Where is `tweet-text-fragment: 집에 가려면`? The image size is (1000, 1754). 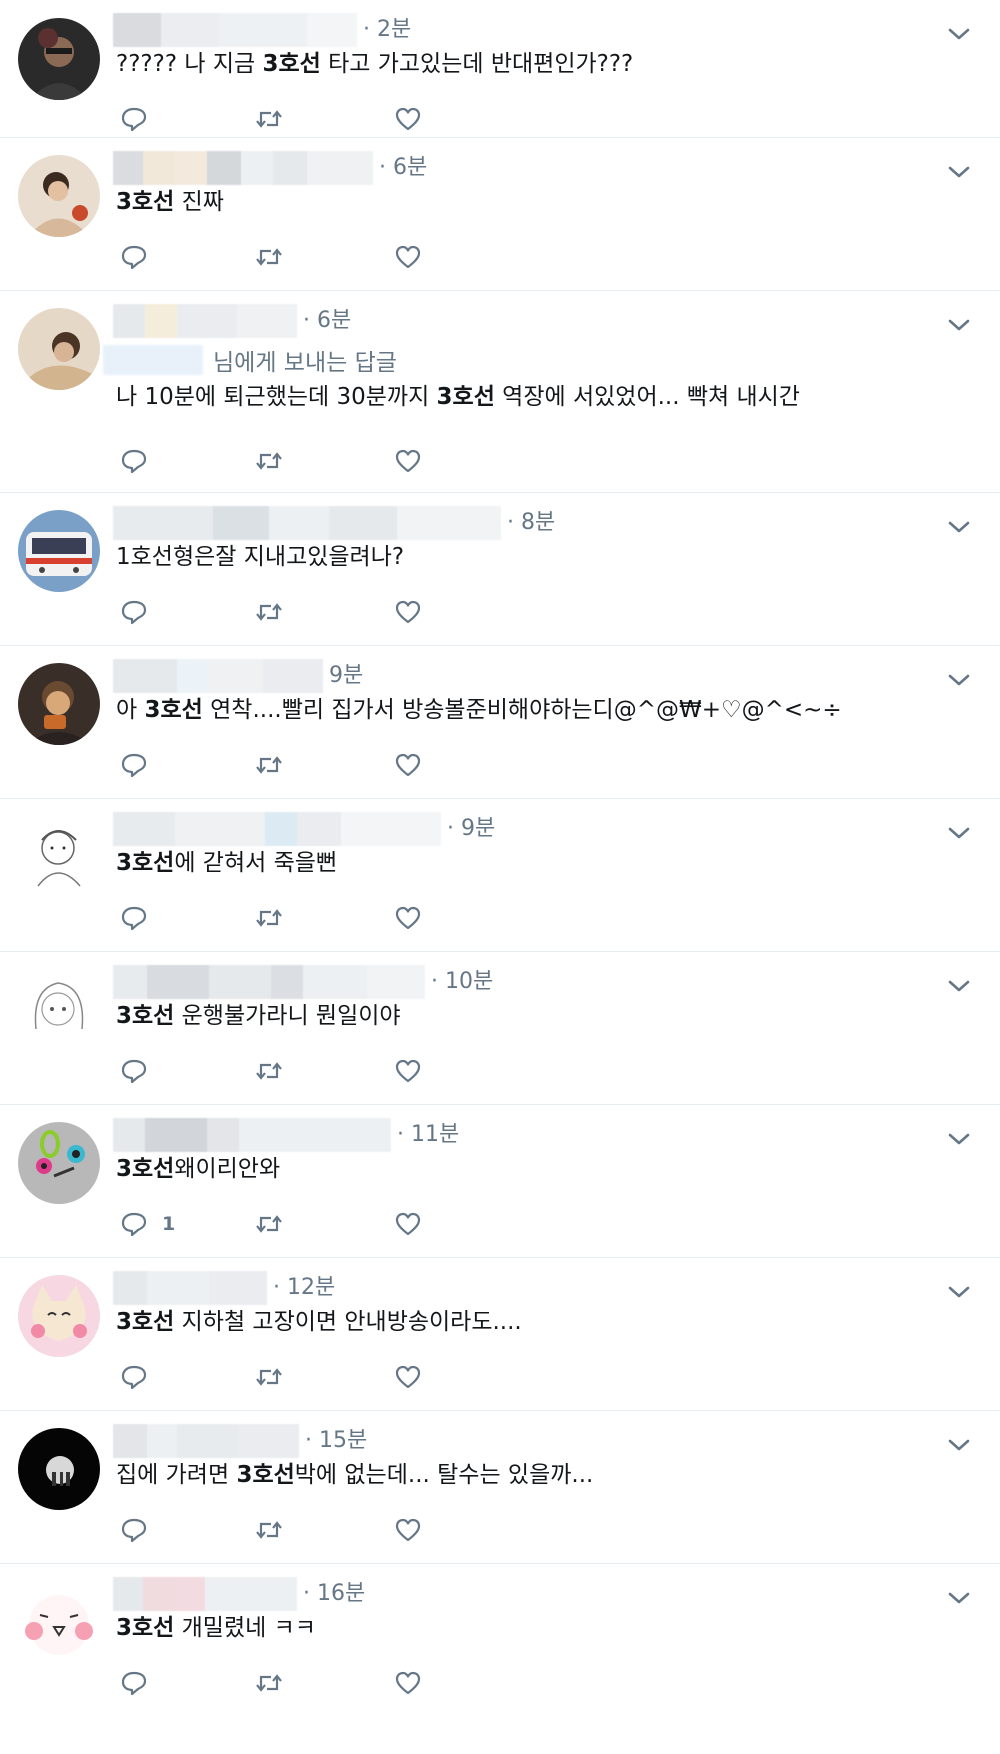 tweet-text-fragment: 집에 가려면 is located at coordinates (176, 1475).